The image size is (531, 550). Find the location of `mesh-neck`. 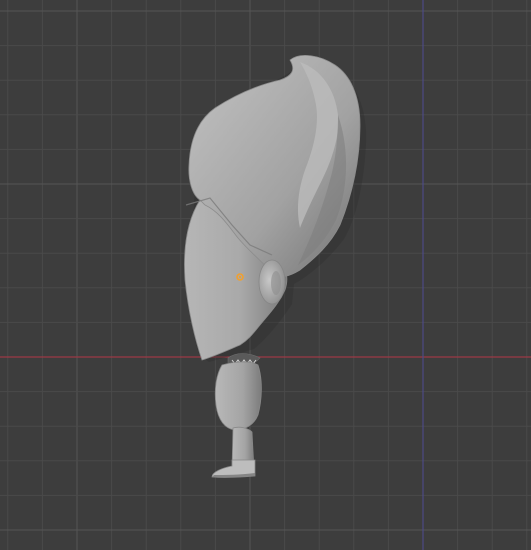

mesh-neck is located at coordinates (238, 396).